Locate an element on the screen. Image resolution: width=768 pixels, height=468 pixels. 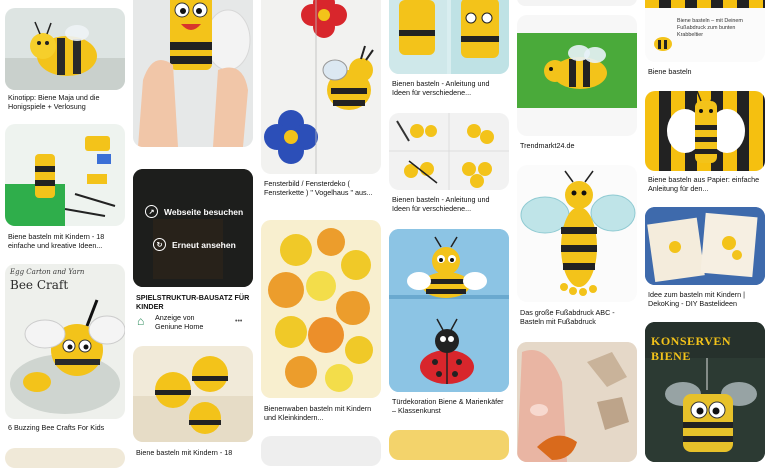
honeycomb-banner is located at coordinates (705, 4).